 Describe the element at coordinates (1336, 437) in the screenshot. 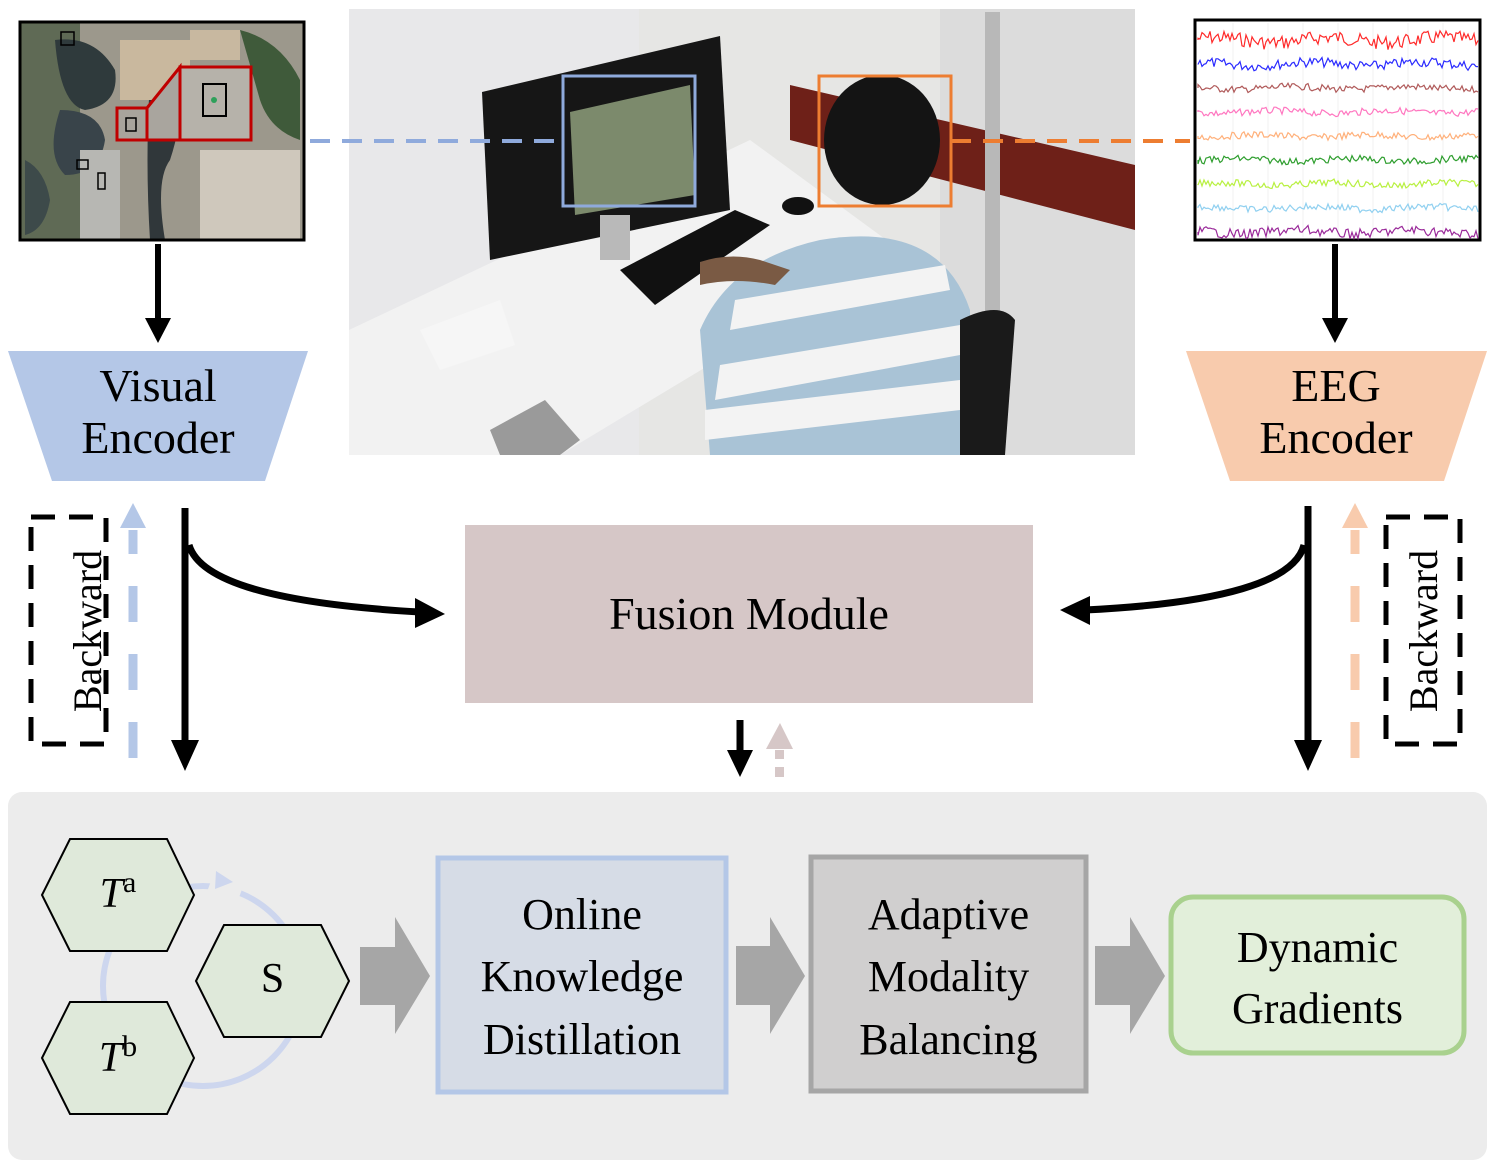

I see `eeg-encoder-line2: Encoder` at that location.